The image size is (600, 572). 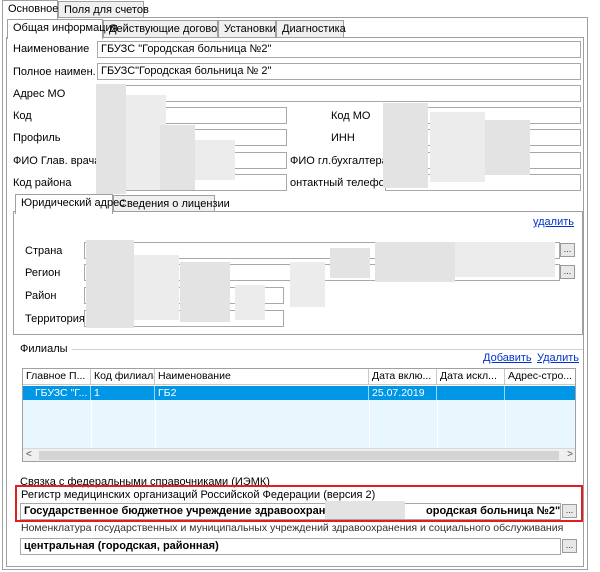 What do you see at coordinates (262, 377) in the screenshot?
I see `column-header: Наименование` at bounding box center [262, 377].